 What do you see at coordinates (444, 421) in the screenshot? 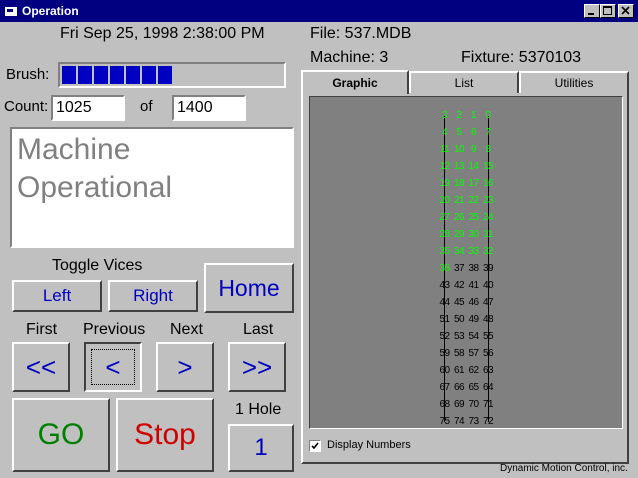
I see `hole-number: 75` at bounding box center [444, 421].